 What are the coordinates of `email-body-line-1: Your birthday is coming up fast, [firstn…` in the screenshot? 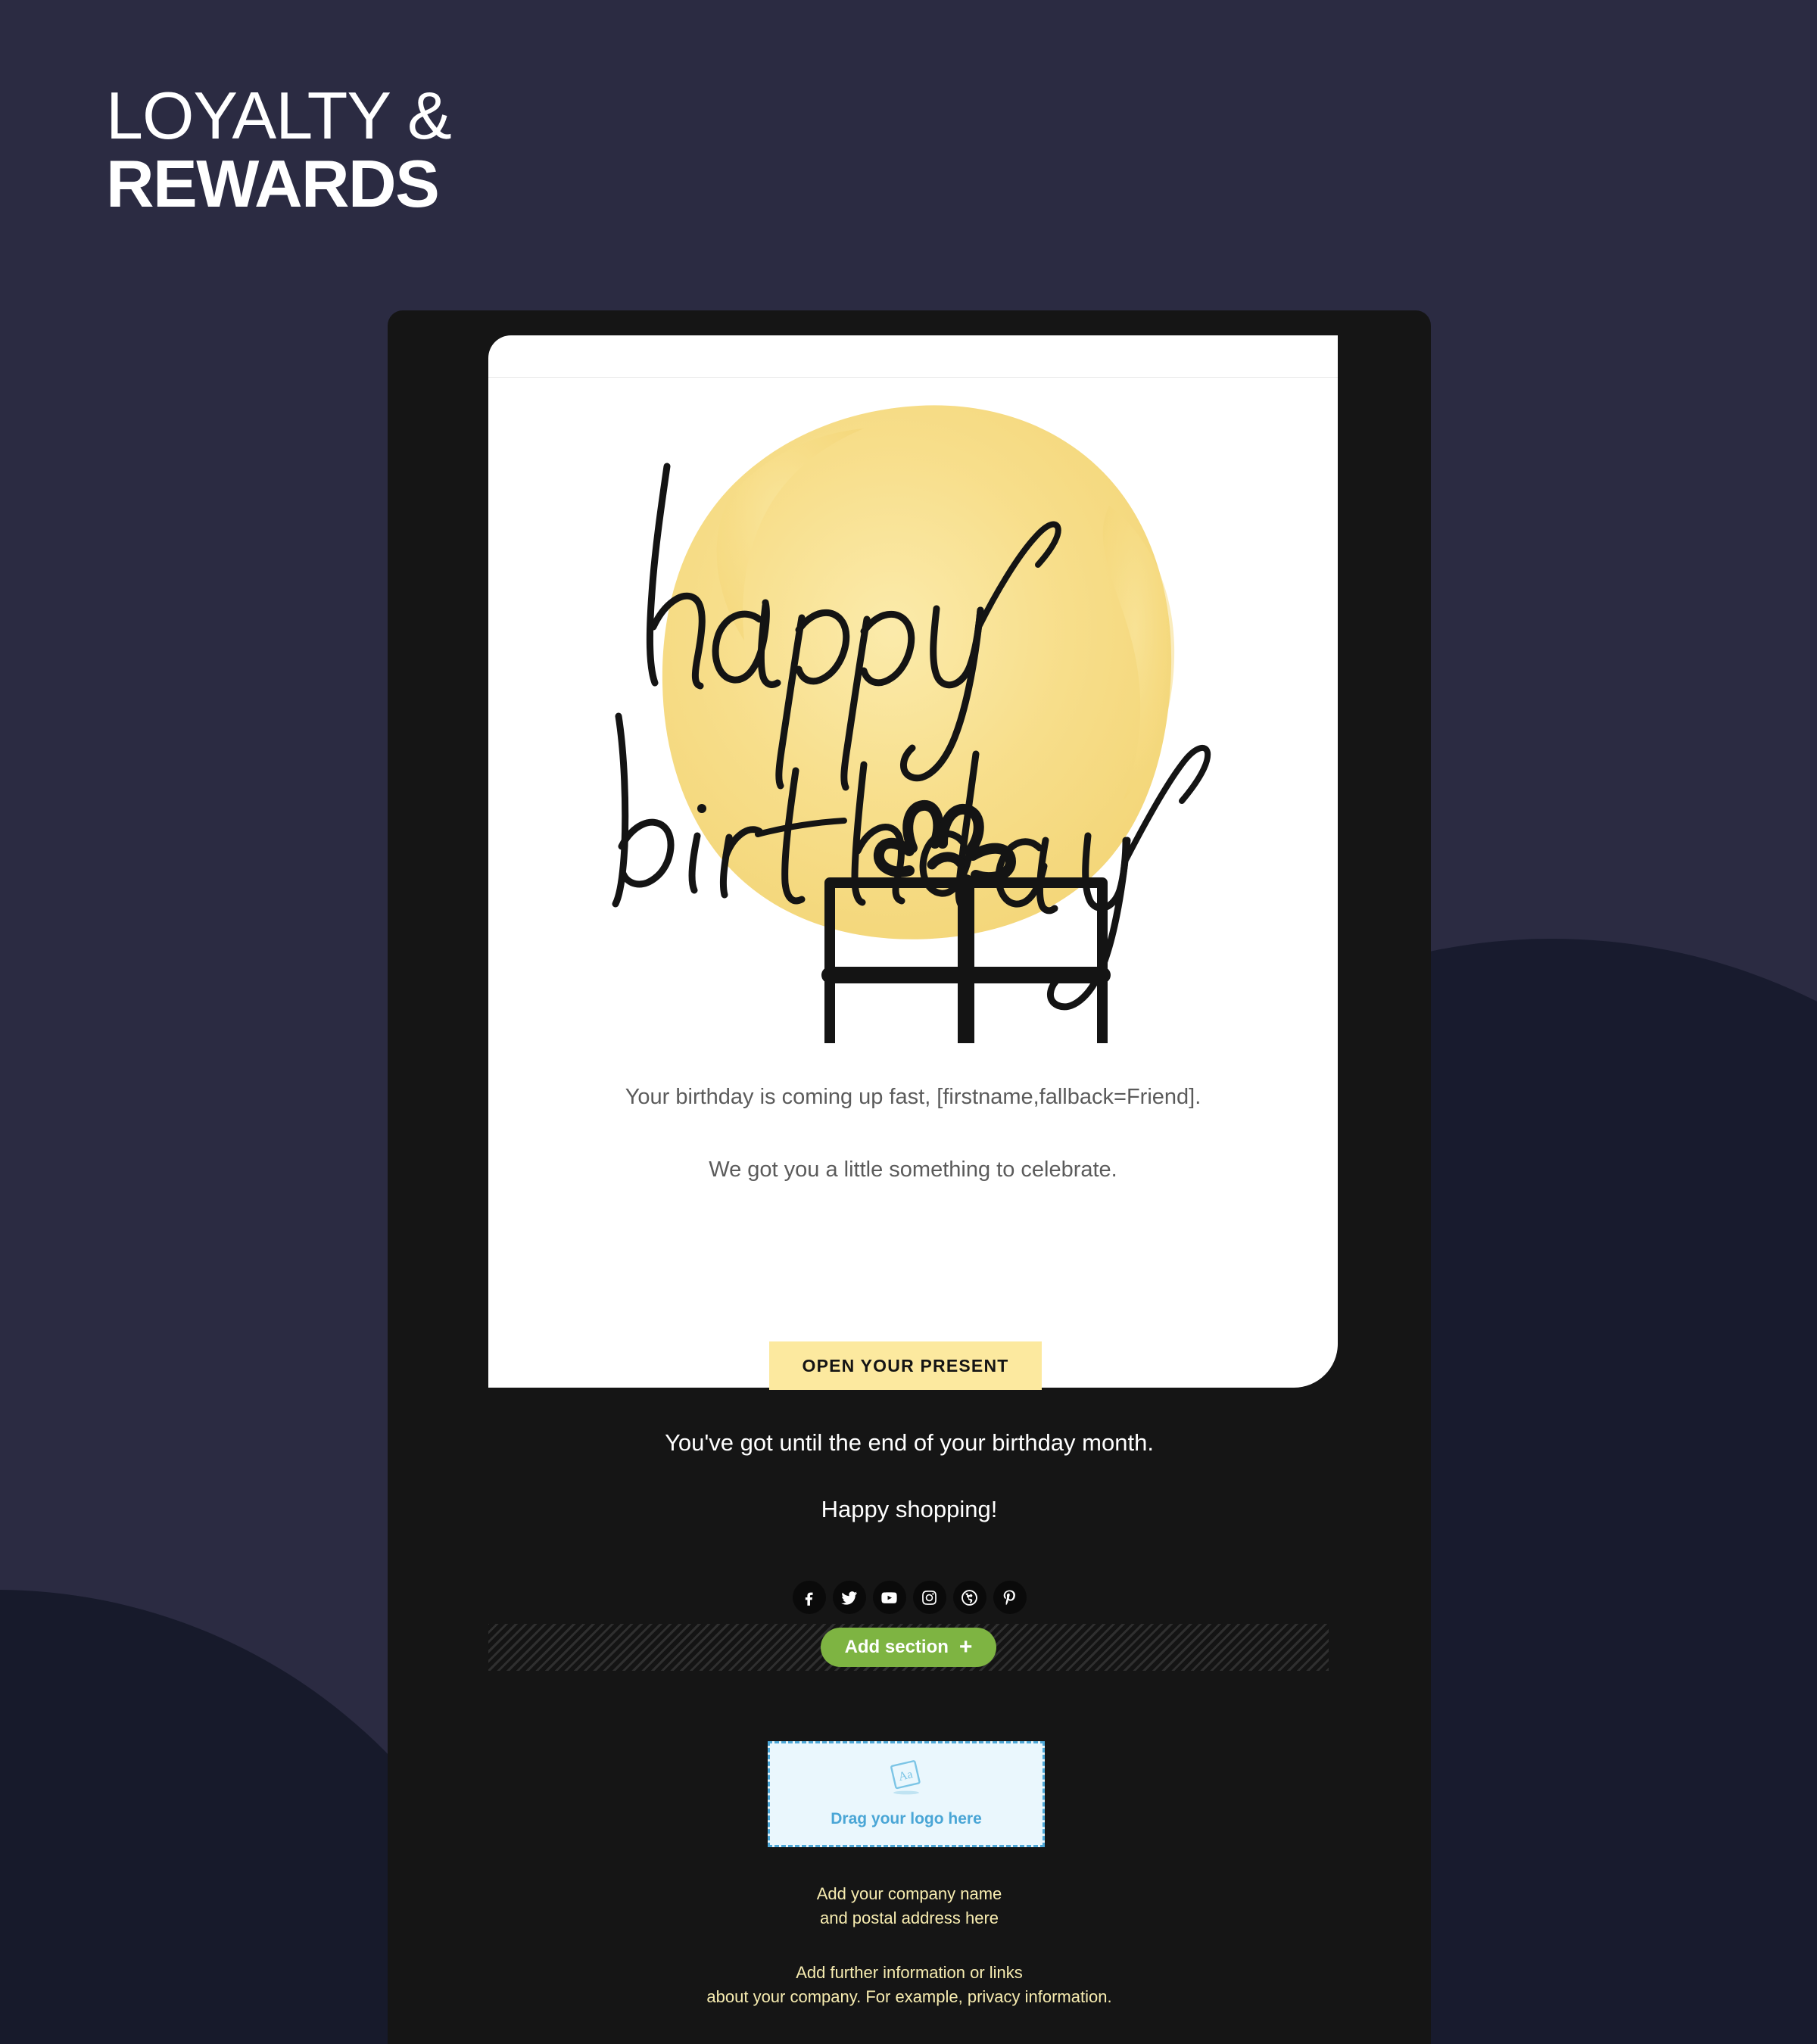 It's located at (913, 1097).